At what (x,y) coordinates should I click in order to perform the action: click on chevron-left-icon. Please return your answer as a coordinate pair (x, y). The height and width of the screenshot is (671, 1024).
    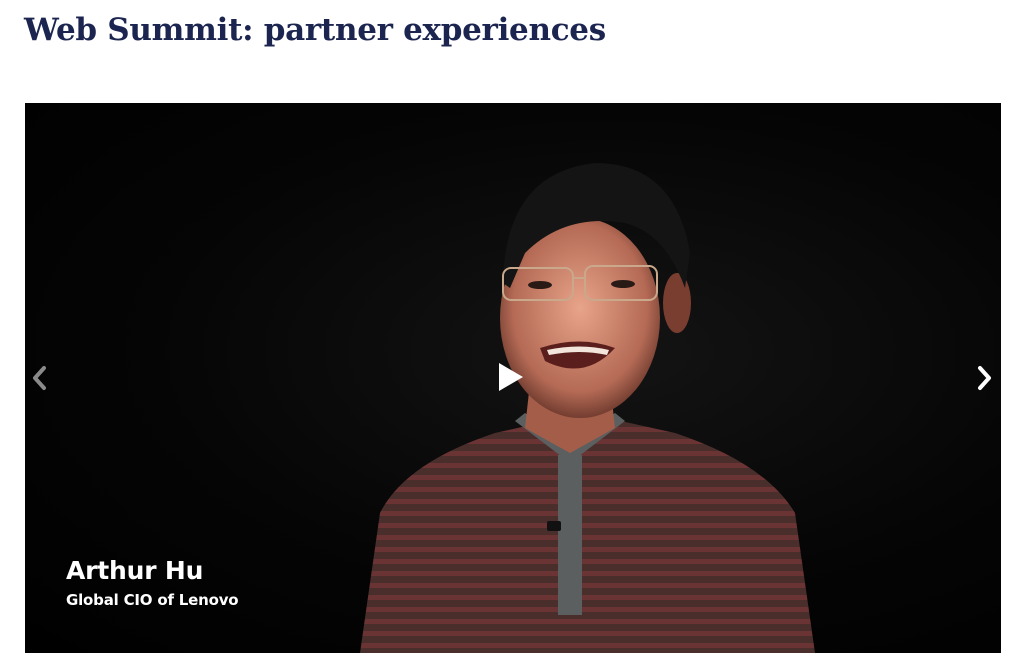
    Looking at the image, I should click on (40, 378).